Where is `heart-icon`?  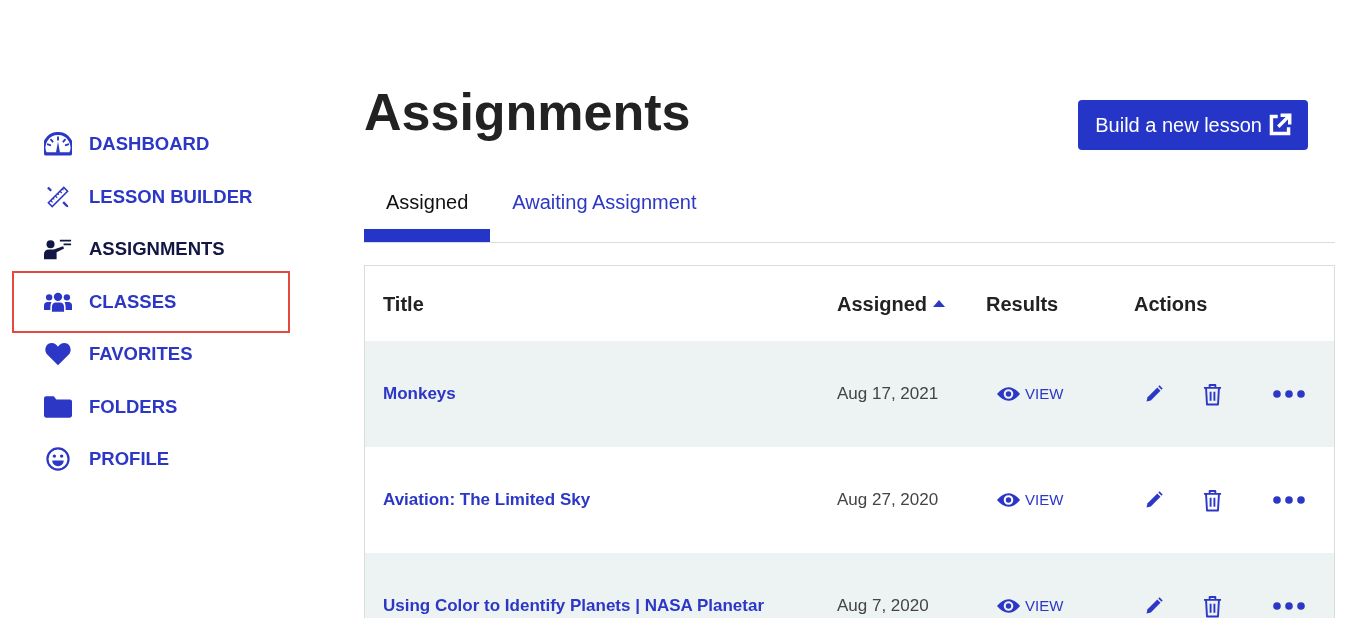
heart-icon is located at coordinates (58, 354).